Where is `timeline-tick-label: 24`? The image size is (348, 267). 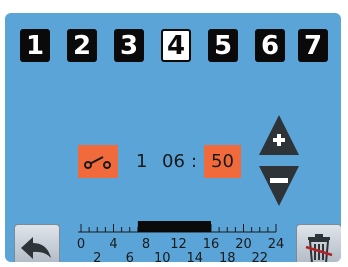 timeline-tick-label: 24 is located at coordinates (276, 244).